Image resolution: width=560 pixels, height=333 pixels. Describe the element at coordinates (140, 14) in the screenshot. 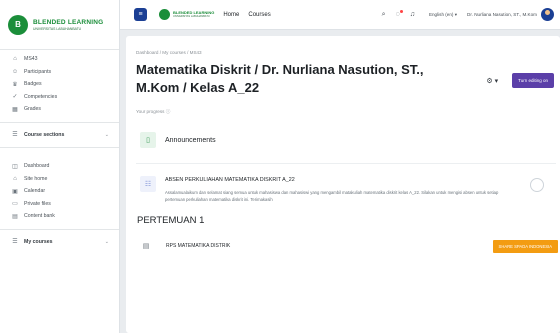

I see `drawer-toggle-button: ≡` at that location.